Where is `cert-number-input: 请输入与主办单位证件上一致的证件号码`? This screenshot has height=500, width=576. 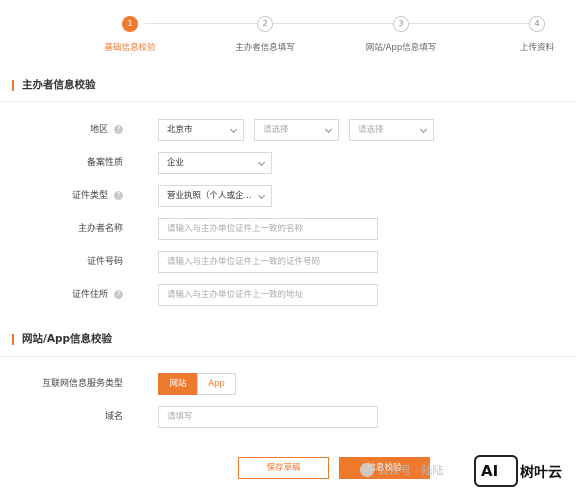 cert-number-input: 请输入与主办单位证件上一致的证件号码 is located at coordinates (268, 262).